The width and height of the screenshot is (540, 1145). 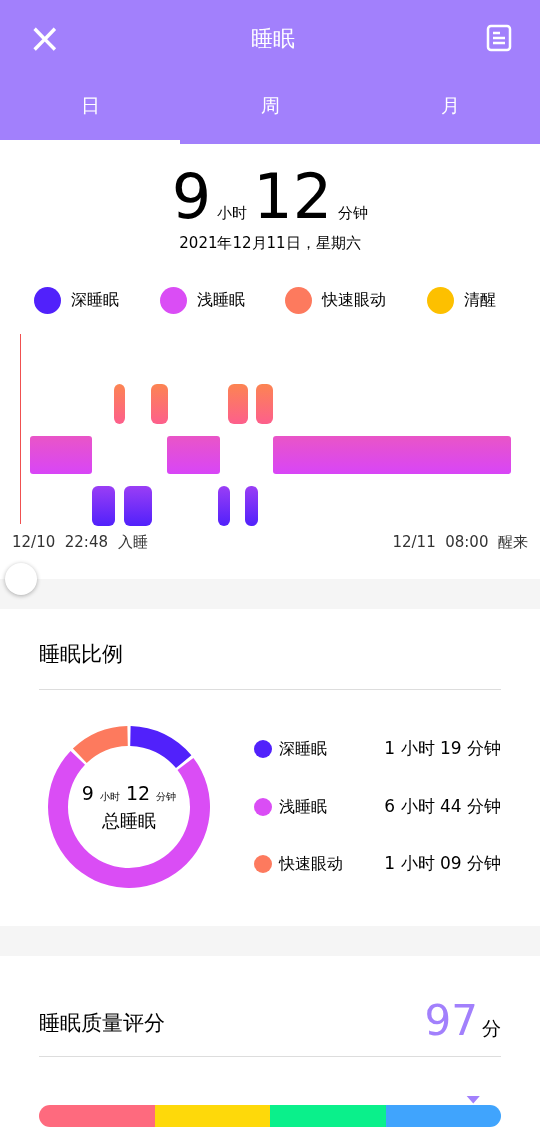 I want to click on period-tab: 月, so click(x=450, y=110).